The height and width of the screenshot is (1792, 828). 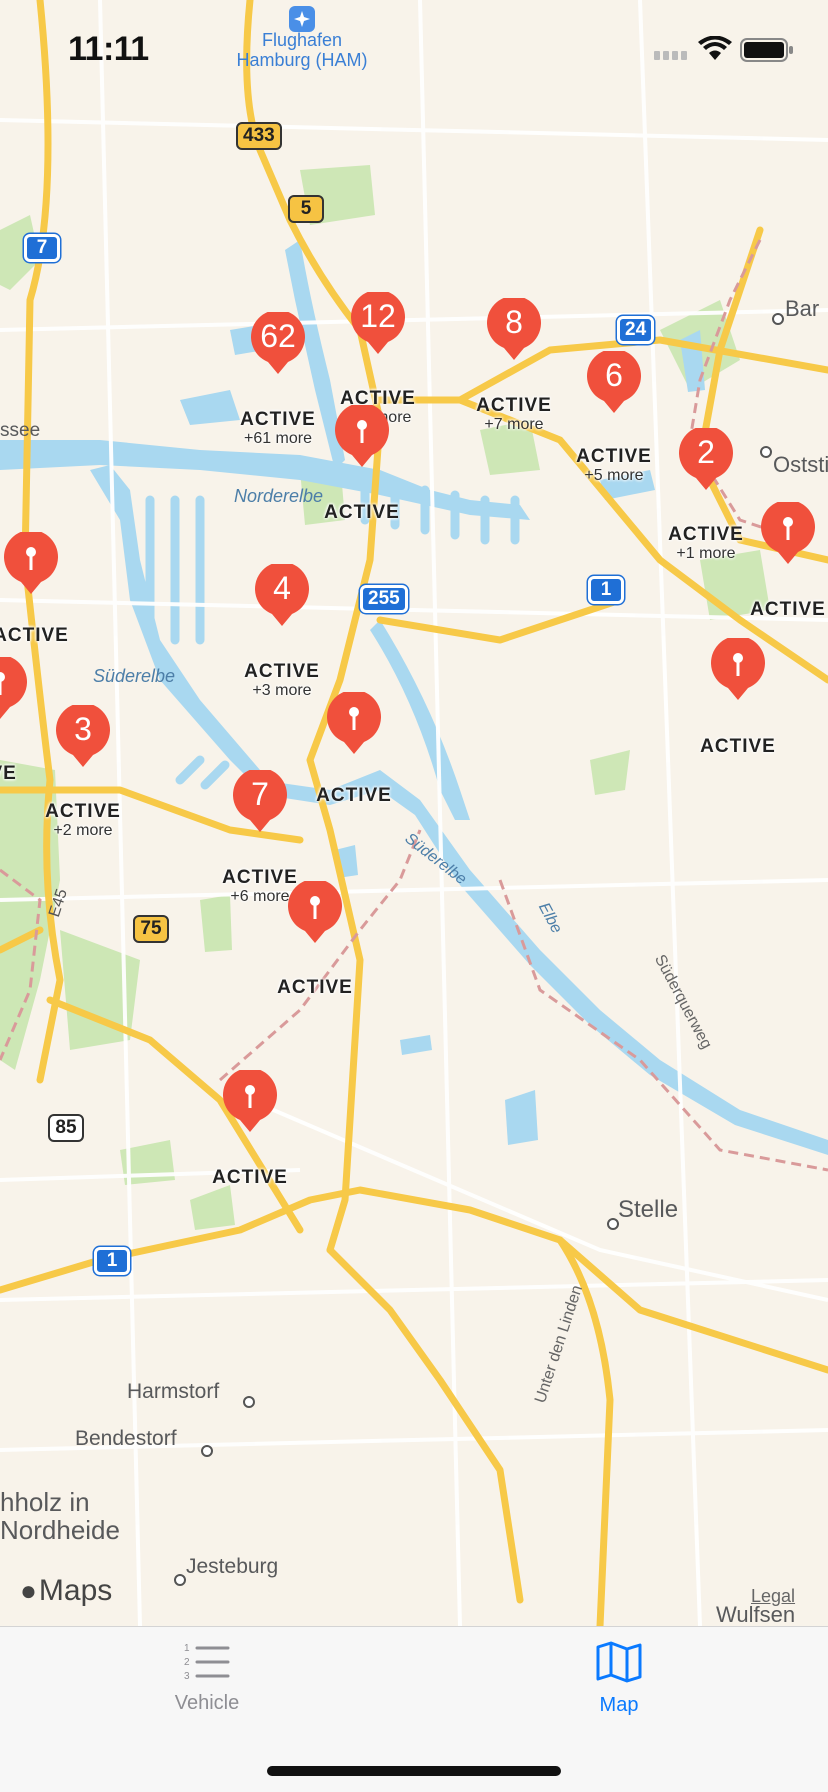 I want to click on marker-label: IVE, so click(x=8, y=774).